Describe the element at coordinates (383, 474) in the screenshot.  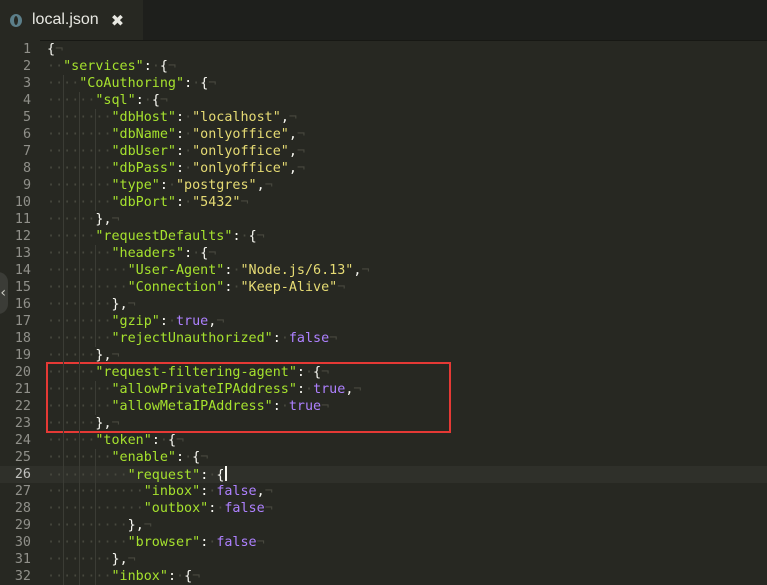
I see `code-line: 26 ··········"request":·{` at that location.